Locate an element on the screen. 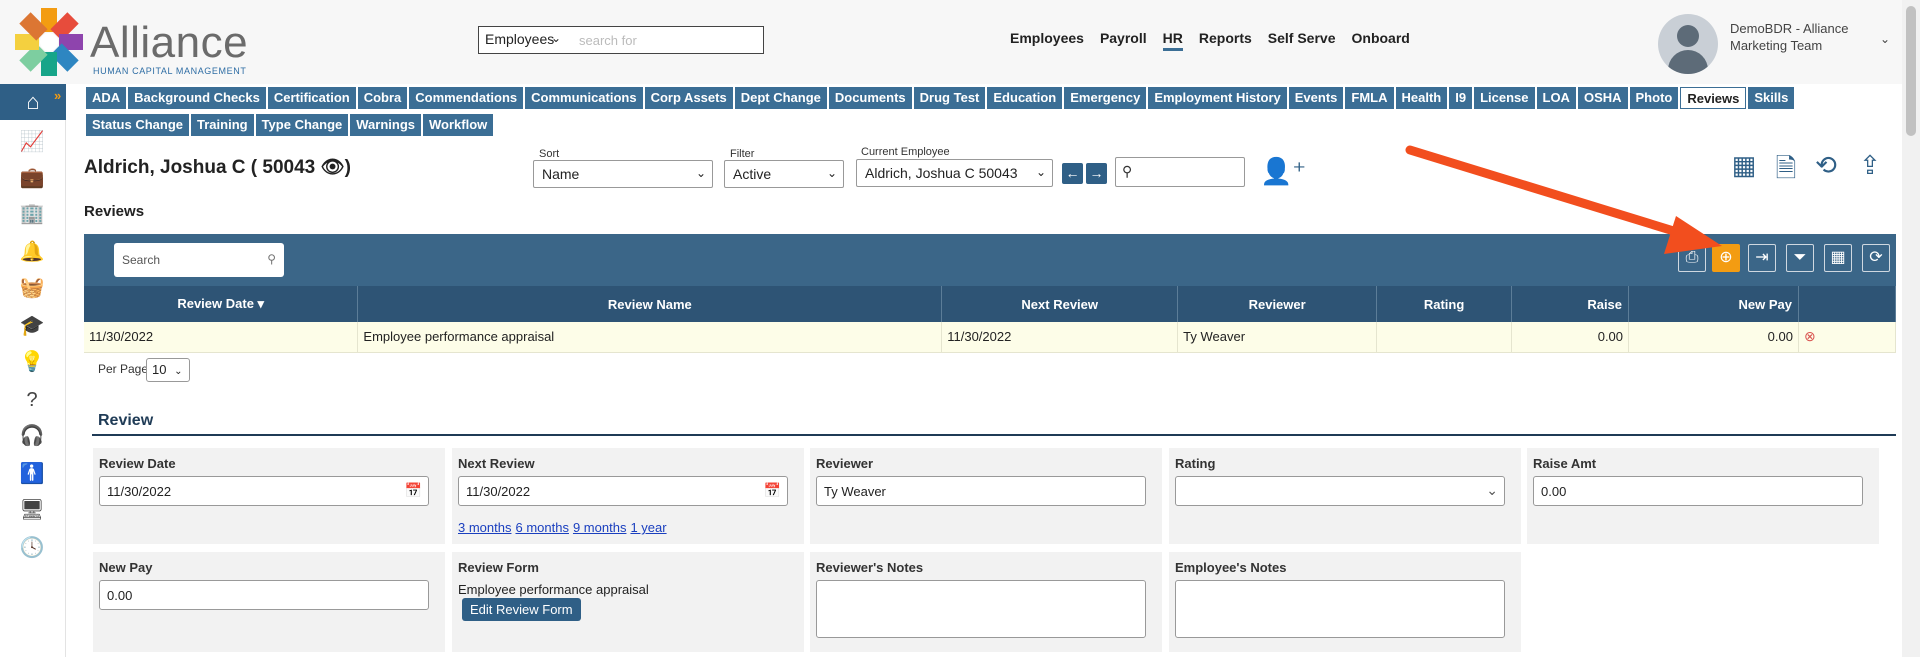  document-icon: 🗎 is located at coordinates (1786, 167).